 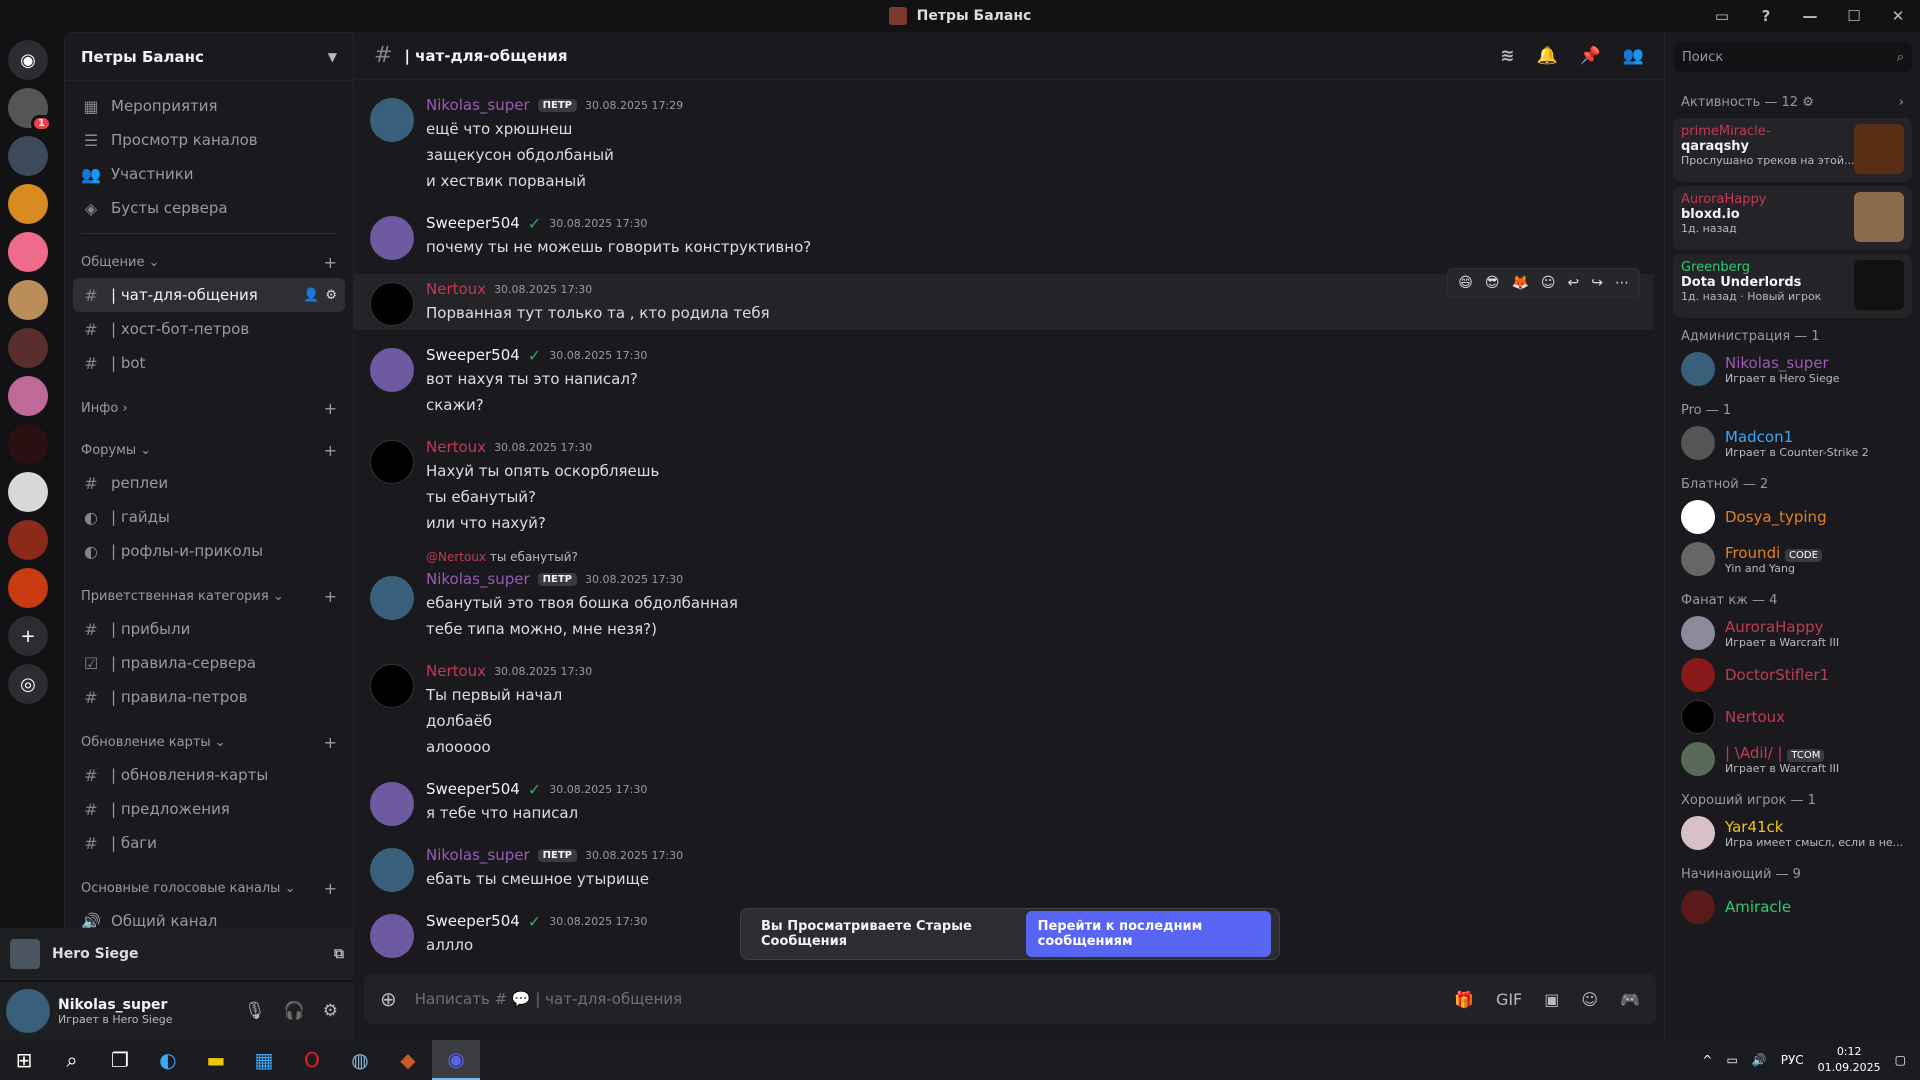 I want to click on sticker-icon: ▣, so click(x=1551, y=999).